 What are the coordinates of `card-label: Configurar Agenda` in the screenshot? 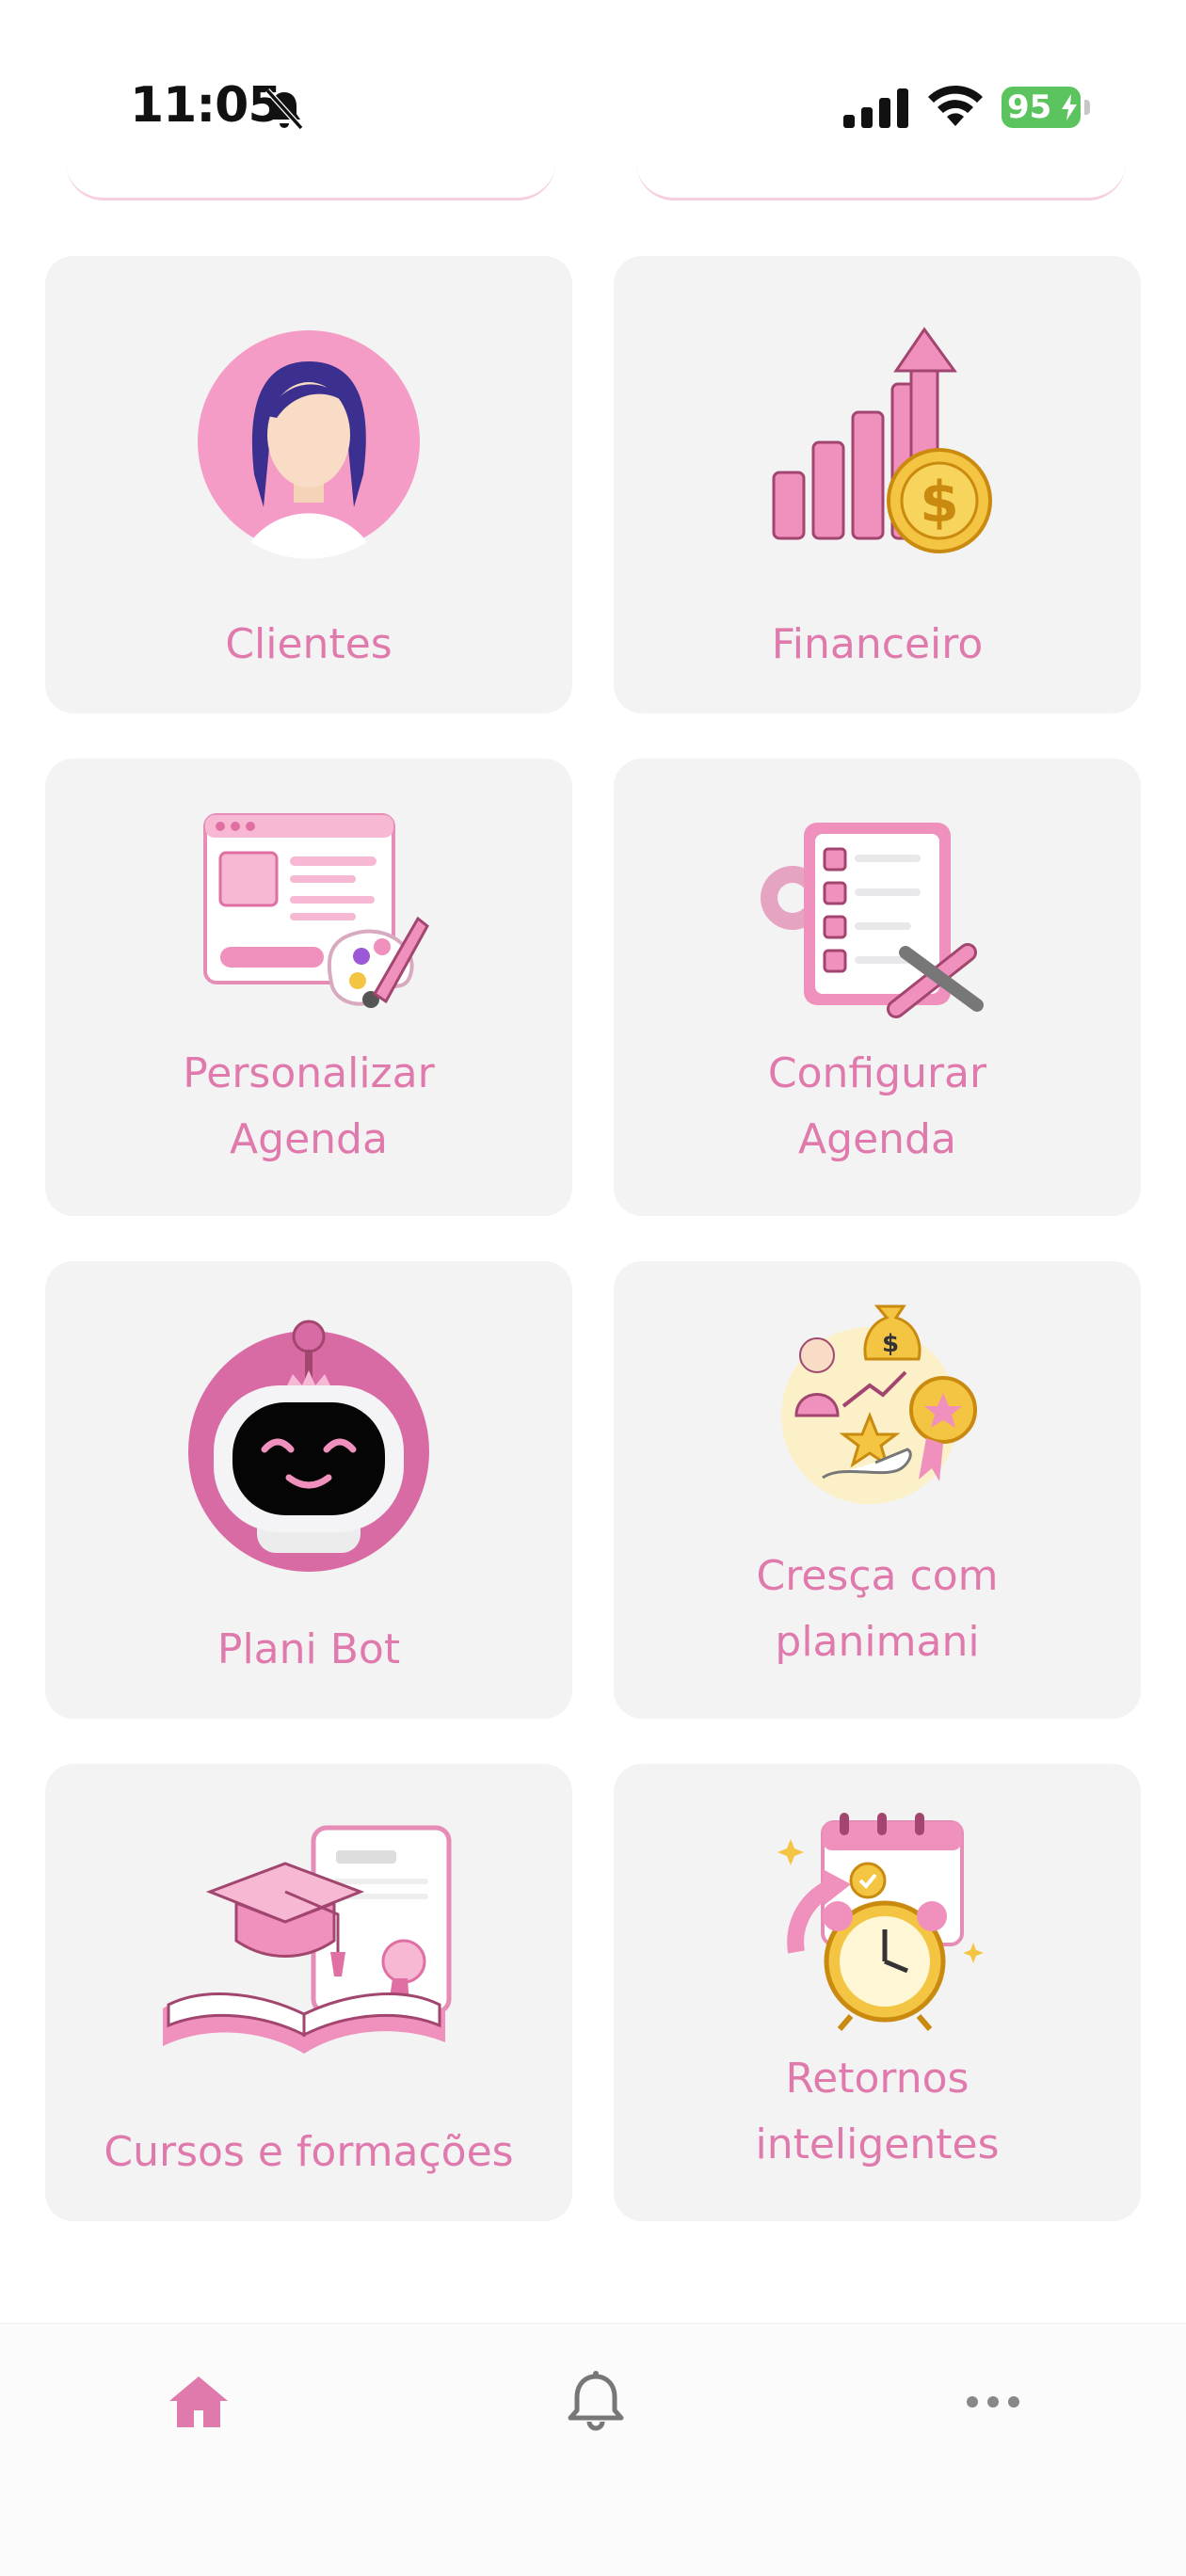 It's located at (877, 1106).